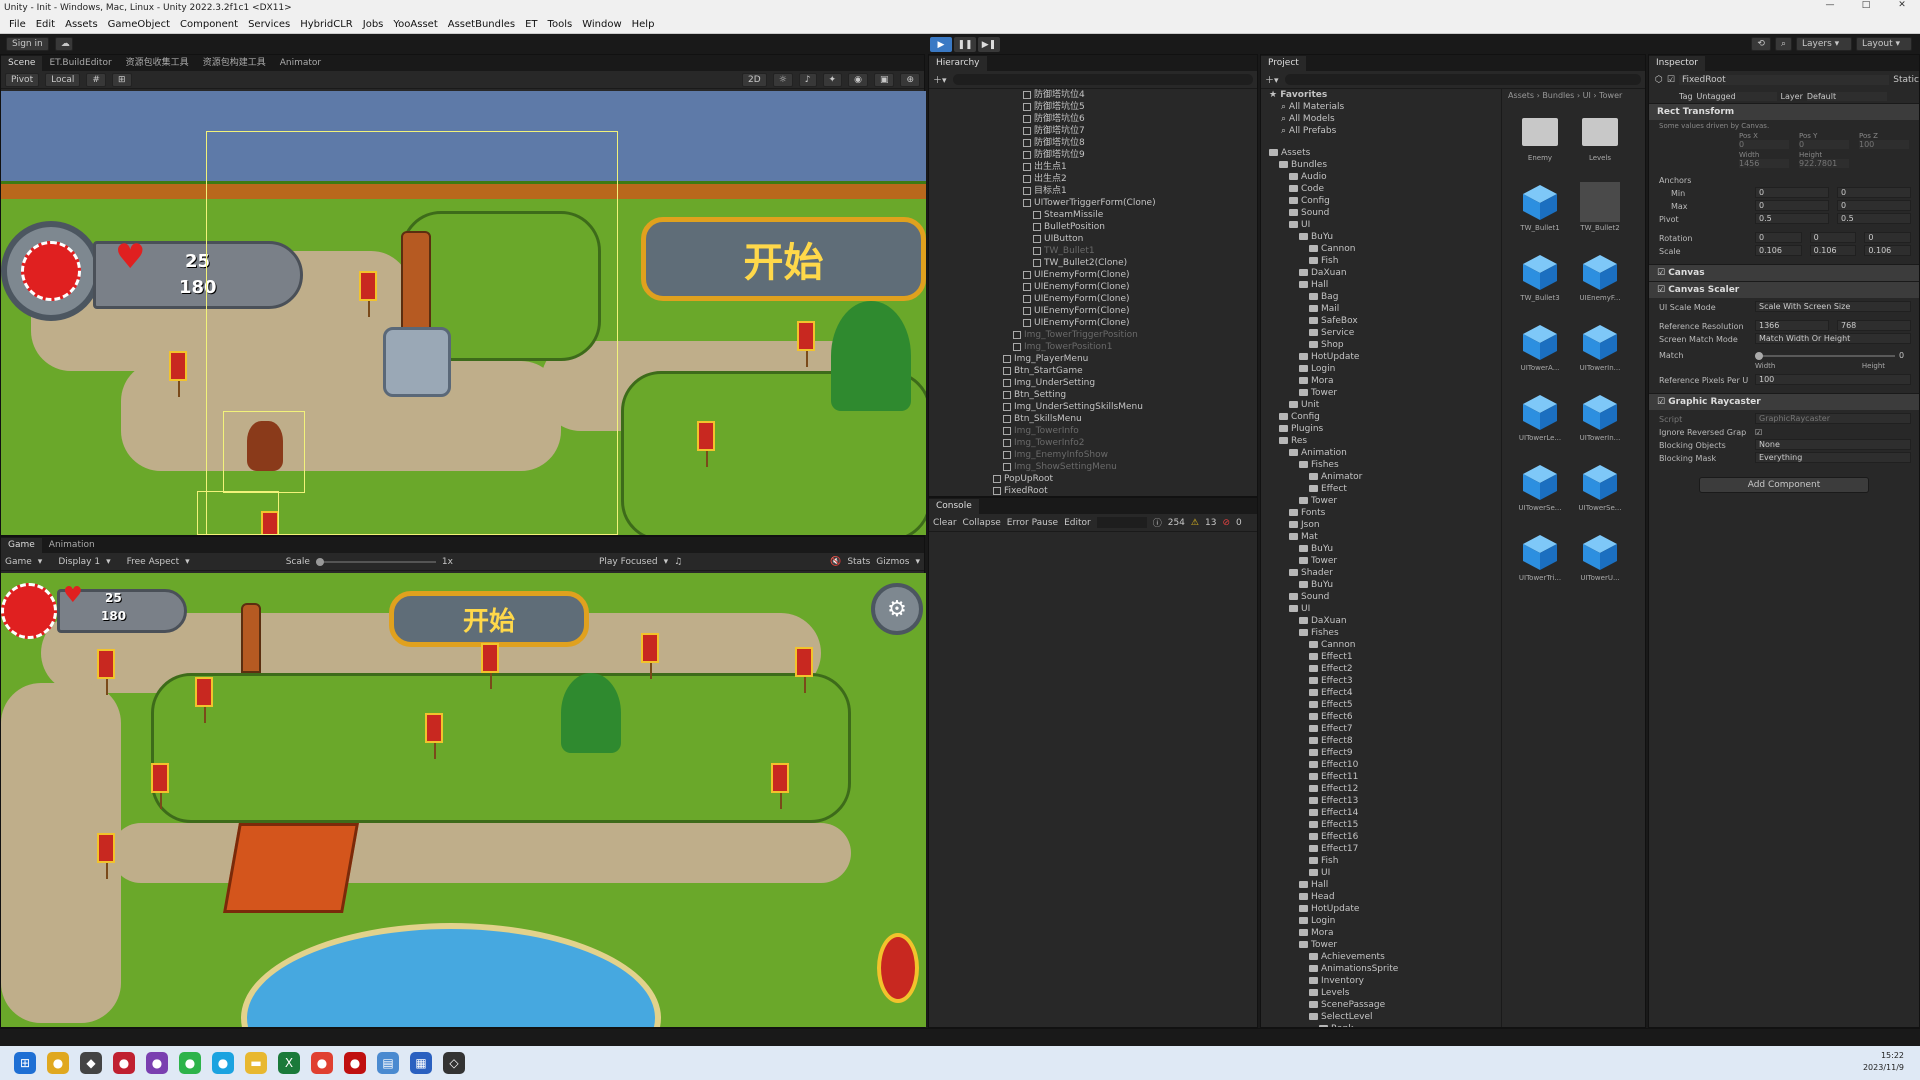 This screenshot has width=1920, height=1080. I want to click on folder-item: Rank, so click(1385, 1025).